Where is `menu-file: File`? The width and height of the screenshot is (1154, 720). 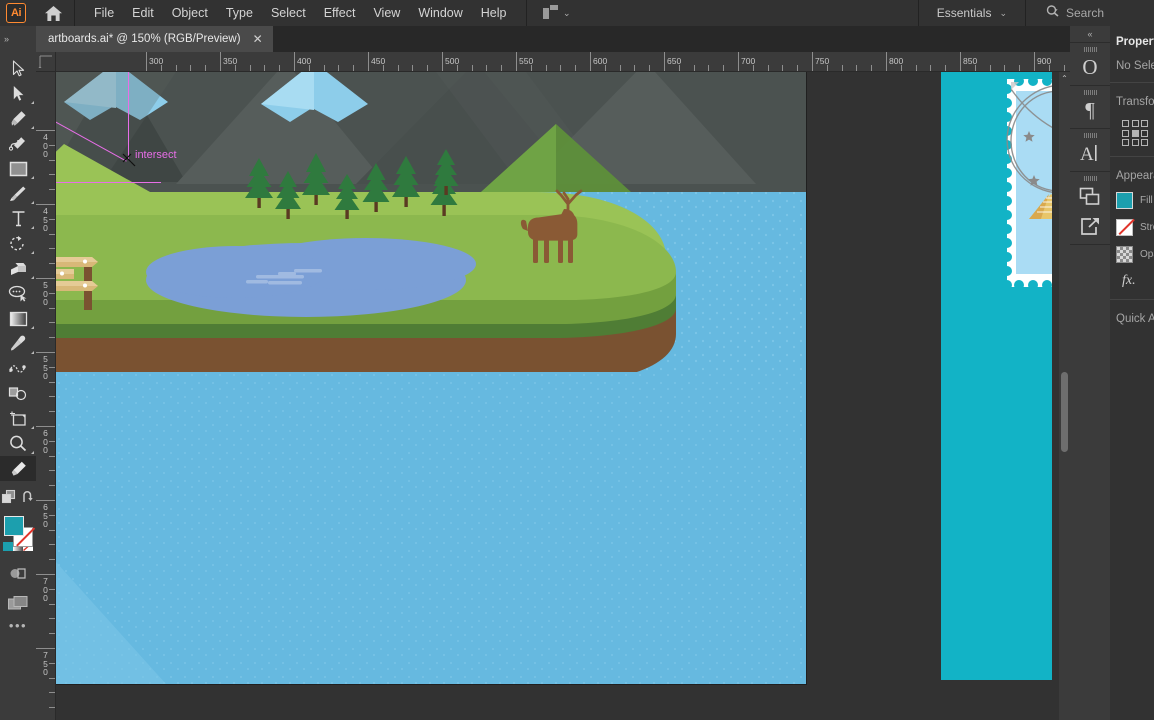
menu-file: File is located at coordinates (104, 13).